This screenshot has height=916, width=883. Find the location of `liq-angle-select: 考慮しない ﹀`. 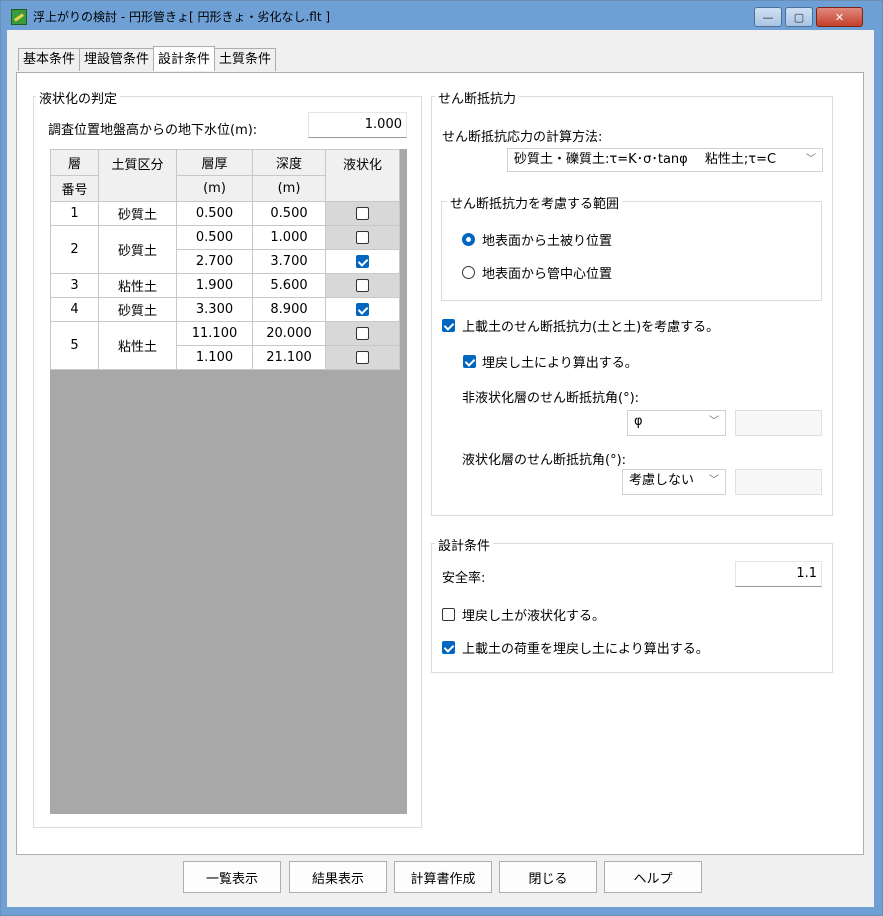

liq-angle-select: 考慮しない ﹀ is located at coordinates (674, 482).